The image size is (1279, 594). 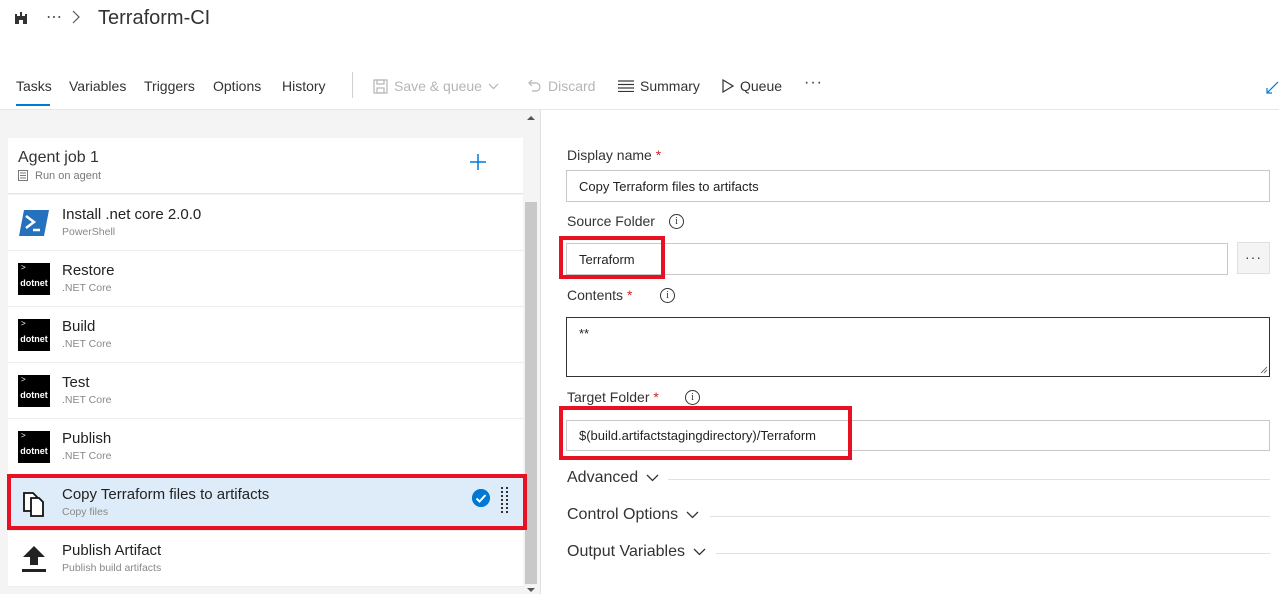 I want to click on play-icon, so click(x=728, y=86).